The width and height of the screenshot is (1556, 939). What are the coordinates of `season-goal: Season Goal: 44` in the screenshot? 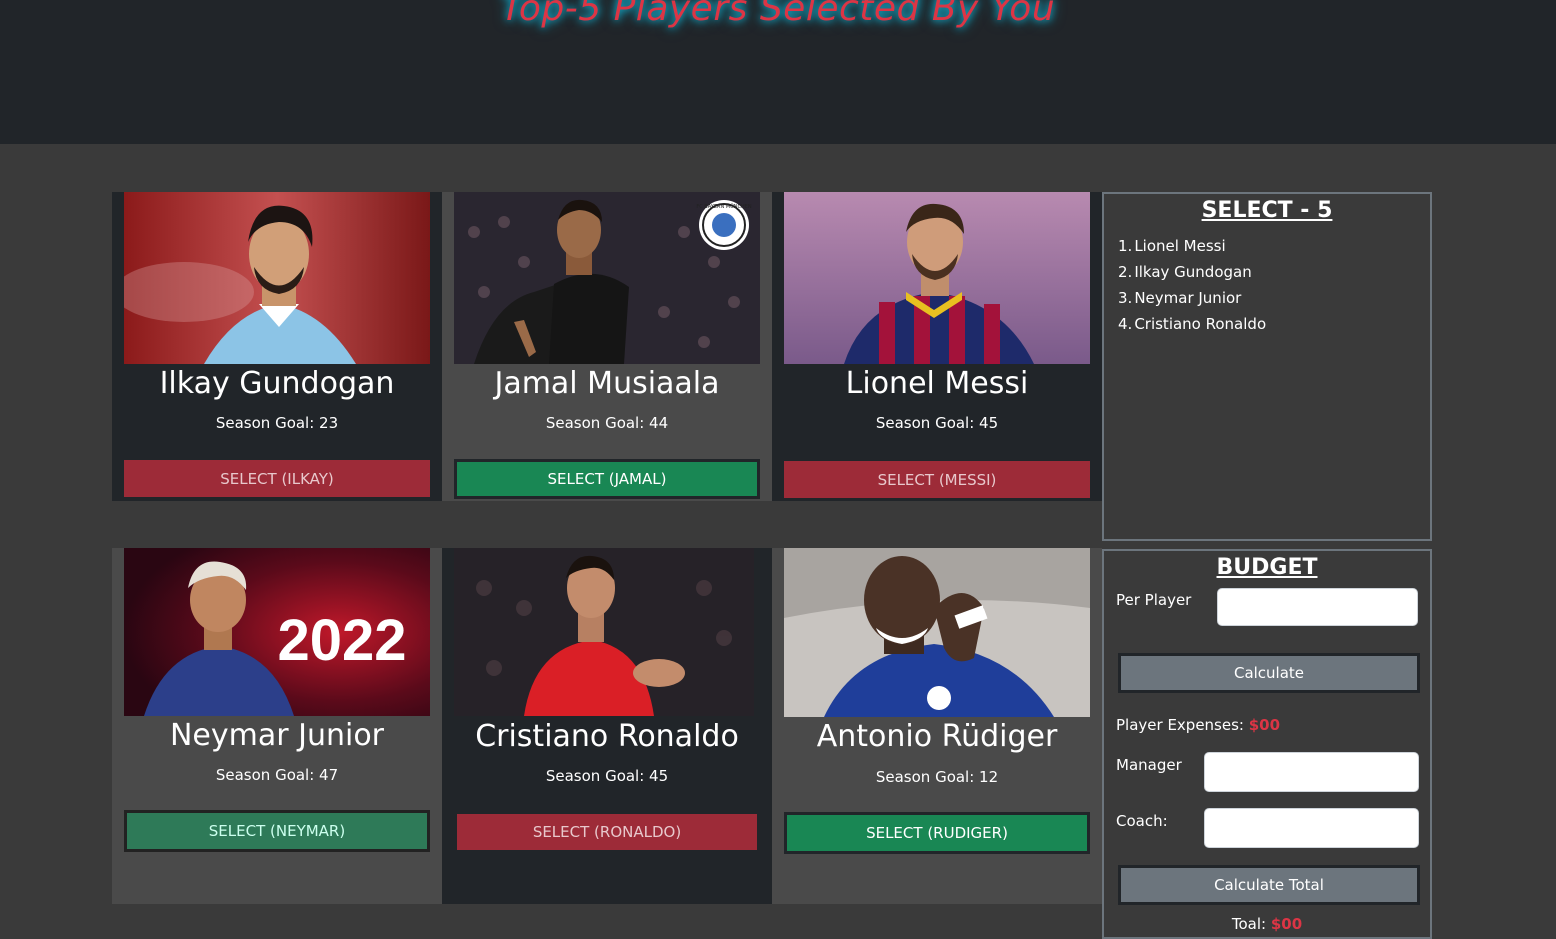 It's located at (607, 423).